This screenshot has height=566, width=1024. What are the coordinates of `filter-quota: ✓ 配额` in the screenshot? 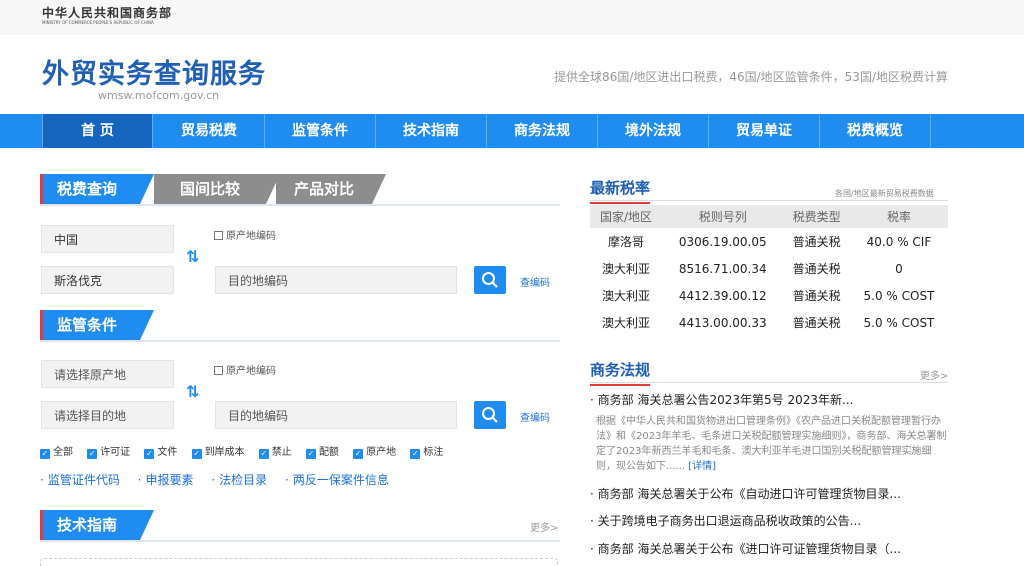 It's located at (322, 451).